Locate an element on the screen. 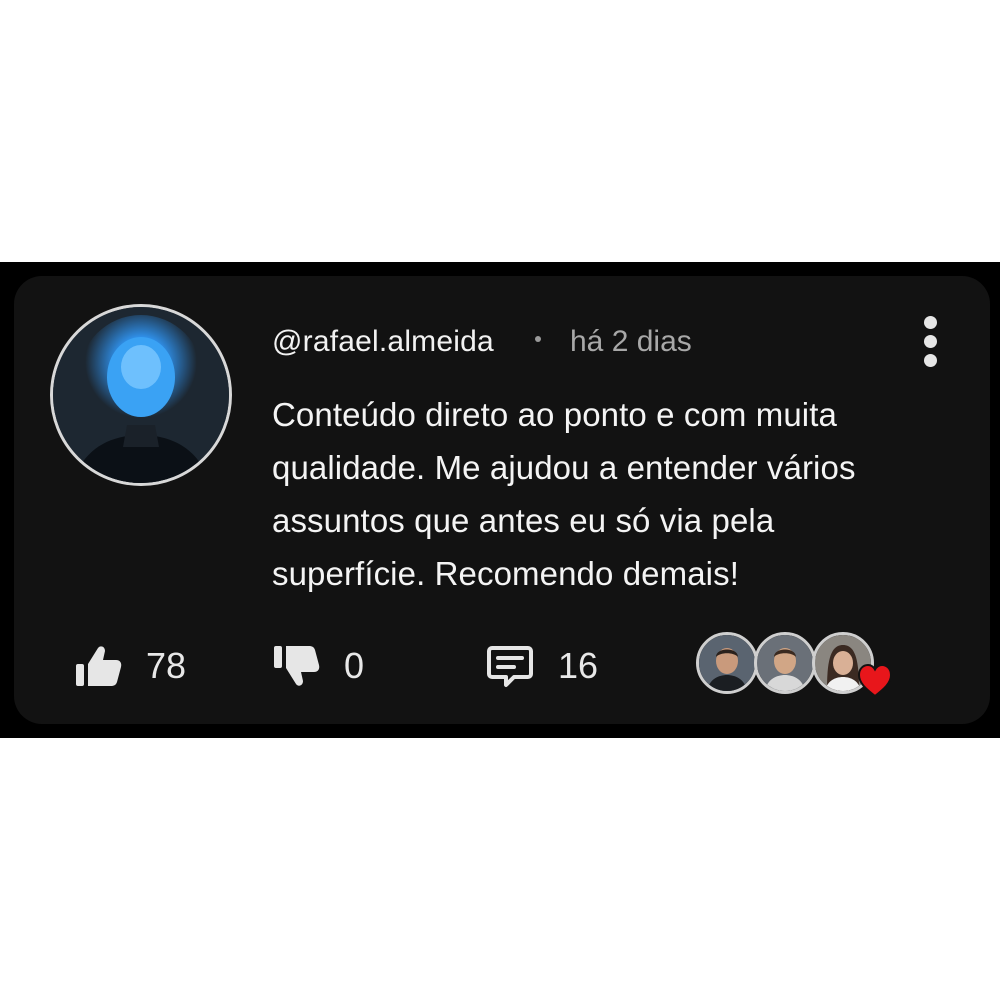 The width and height of the screenshot is (1000, 1000). commenter-avatar is located at coordinates (141, 395).